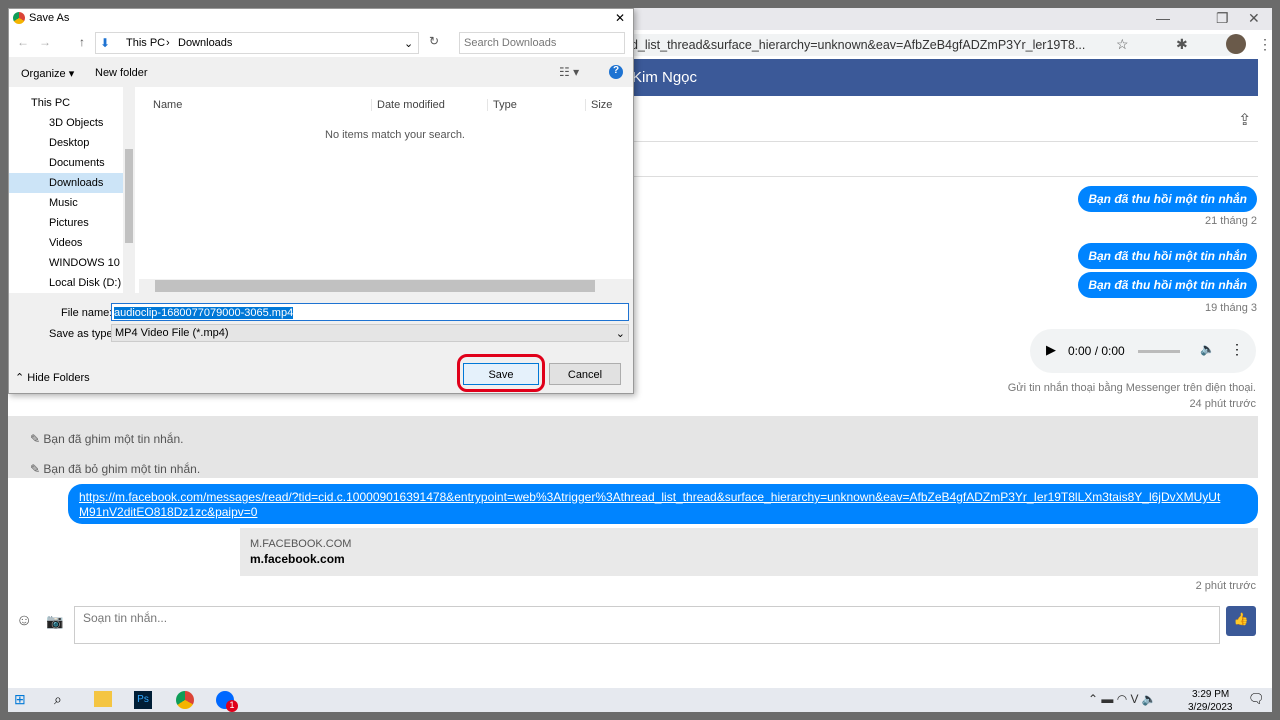 The width and height of the screenshot is (1280, 720). I want to click on pin-notice: ✎ Bạn đã ghim một tin nhắn., so click(107, 439).